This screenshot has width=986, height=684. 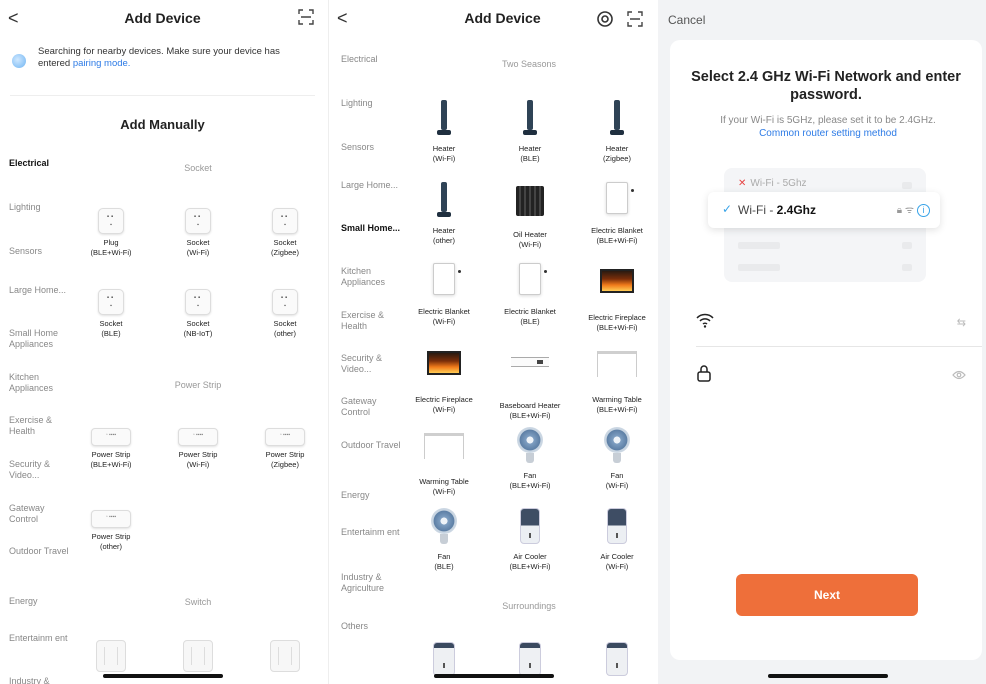 I want to click on device-tile: Electric Blanket (BLE), so click(x=530, y=295).